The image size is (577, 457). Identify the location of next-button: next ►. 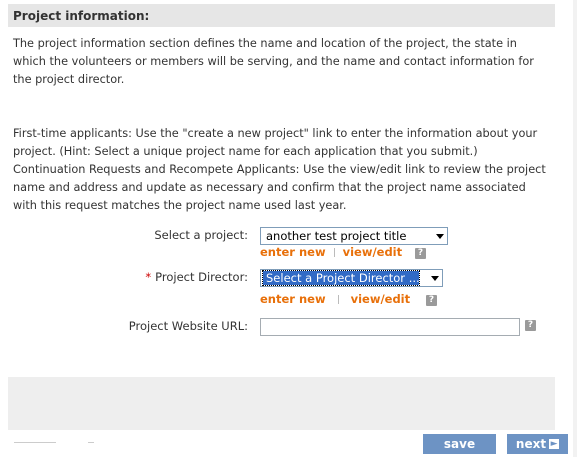
(537, 444).